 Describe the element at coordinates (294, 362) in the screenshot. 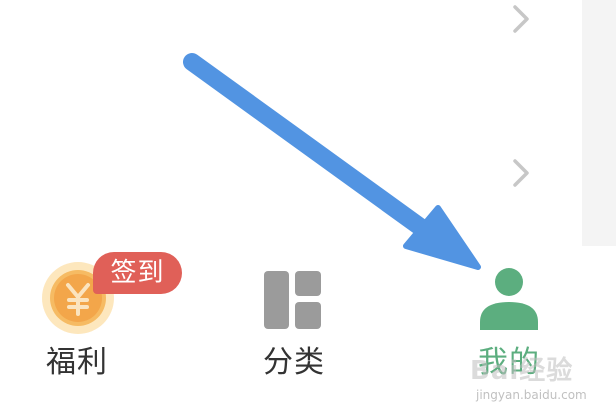

I see `tab-category-label: 分类` at that location.